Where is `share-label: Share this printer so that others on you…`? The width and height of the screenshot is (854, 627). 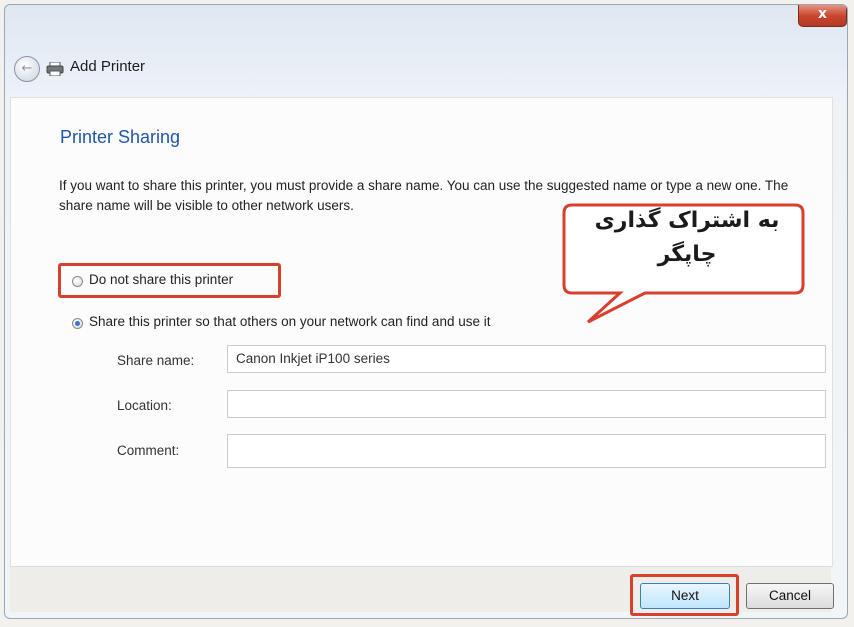 share-label: Share this printer so that others on you… is located at coordinates (289, 321).